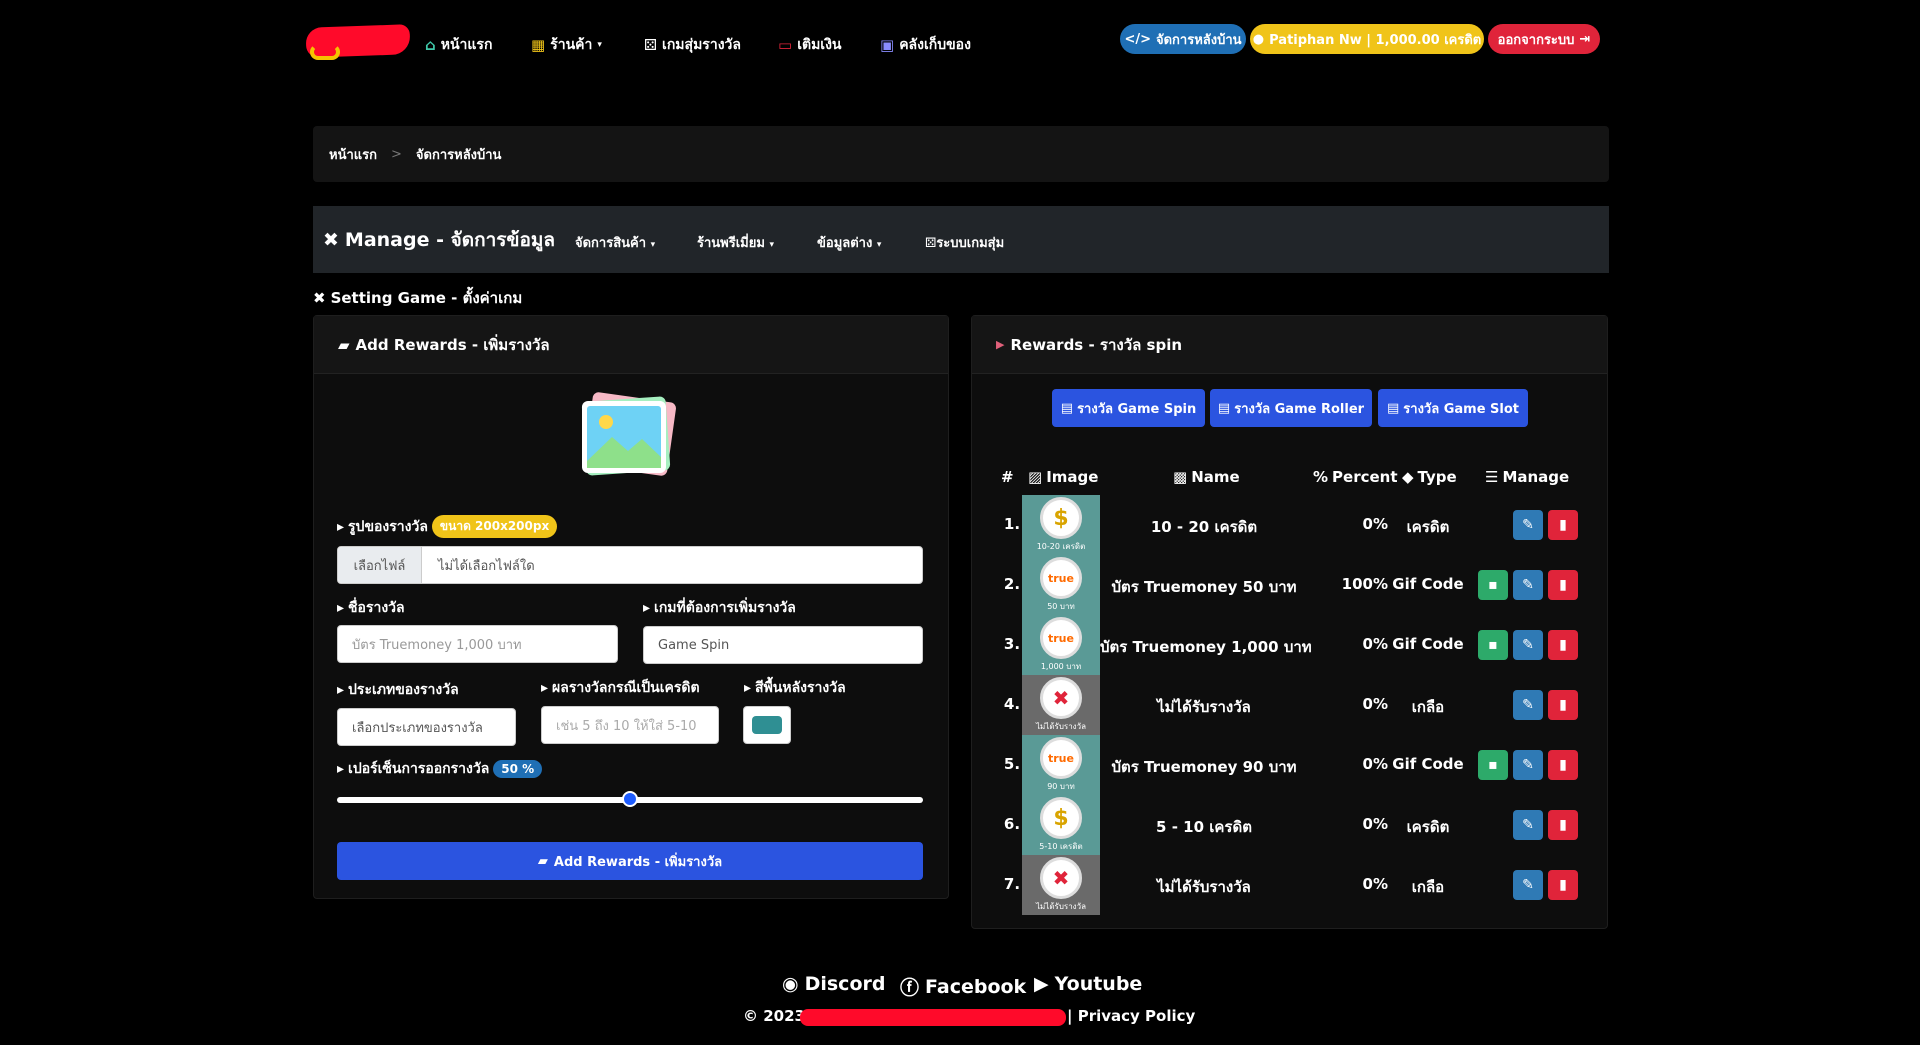 This screenshot has height=1045, width=1920. I want to click on shop-icon: ▦, so click(538, 45).